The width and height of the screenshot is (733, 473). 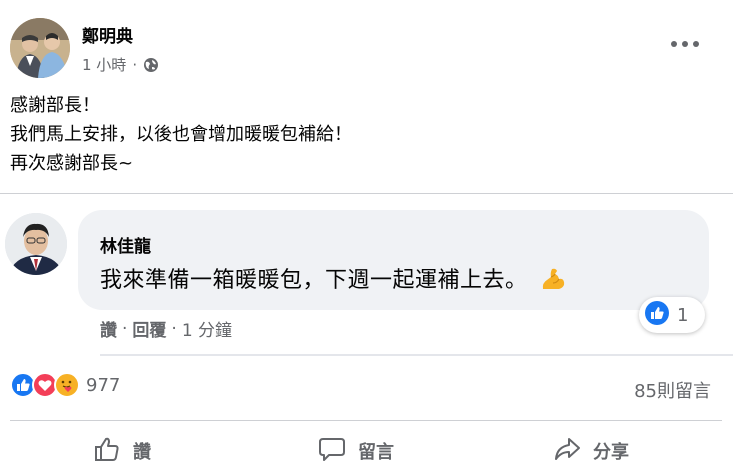 What do you see at coordinates (338, 451) in the screenshot?
I see `comment-bubble-icon` at bounding box center [338, 451].